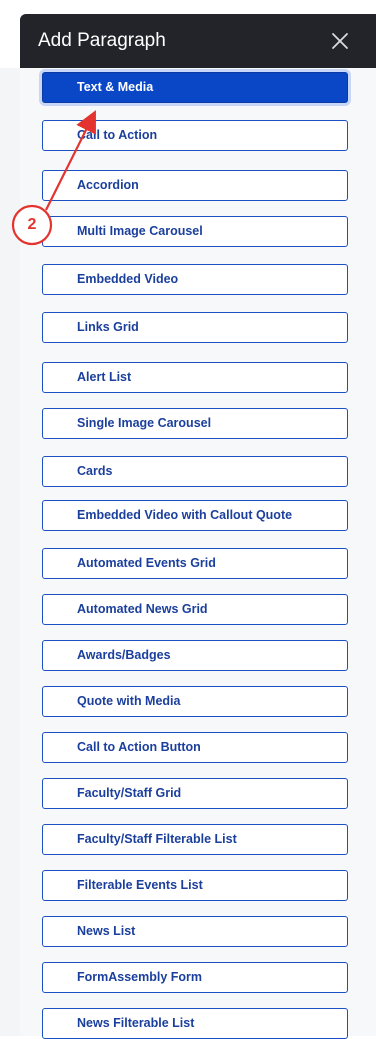 Image resolution: width=376 pixels, height=1039 pixels. Describe the element at coordinates (195, 185) in the screenshot. I see `paragraph-type-button-accordion: Accordion` at that location.